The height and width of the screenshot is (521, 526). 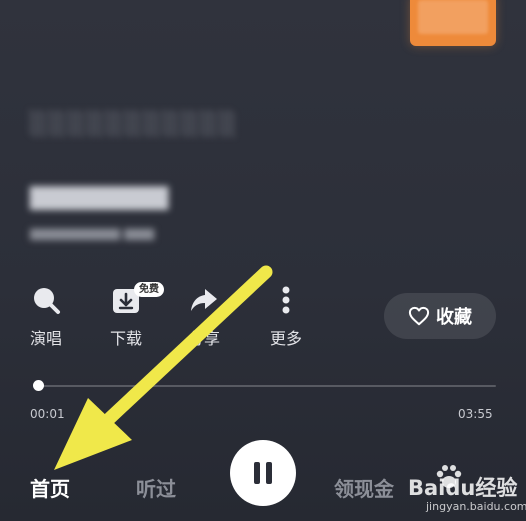 What do you see at coordinates (203, 338) in the screenshot?
I see `share-label: 分享` at bounding box center [203, 338].